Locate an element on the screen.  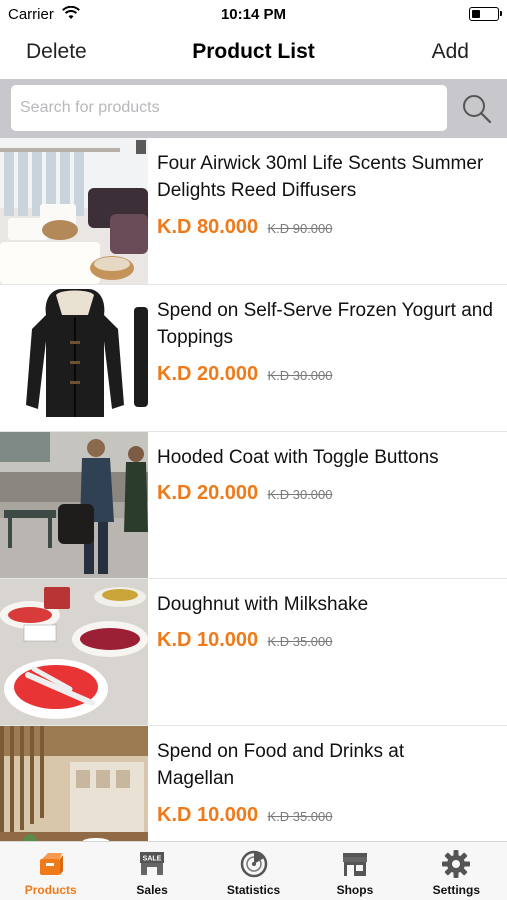
product-image-fruit-bar is located at coordinates (74, 652).